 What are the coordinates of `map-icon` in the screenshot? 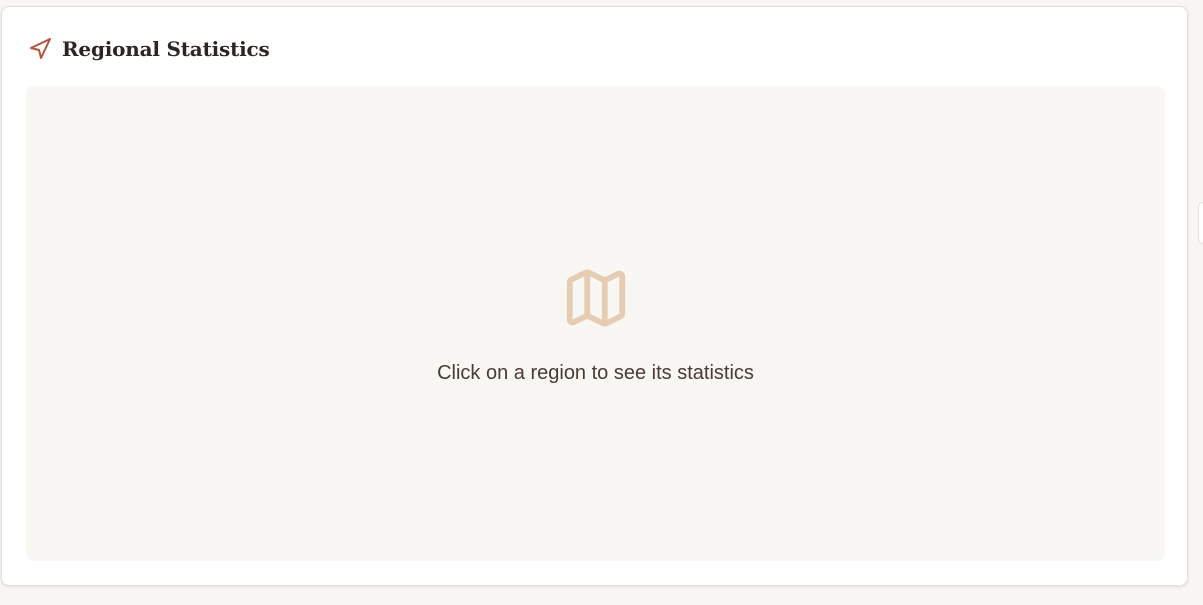 It's located at (596, 298).